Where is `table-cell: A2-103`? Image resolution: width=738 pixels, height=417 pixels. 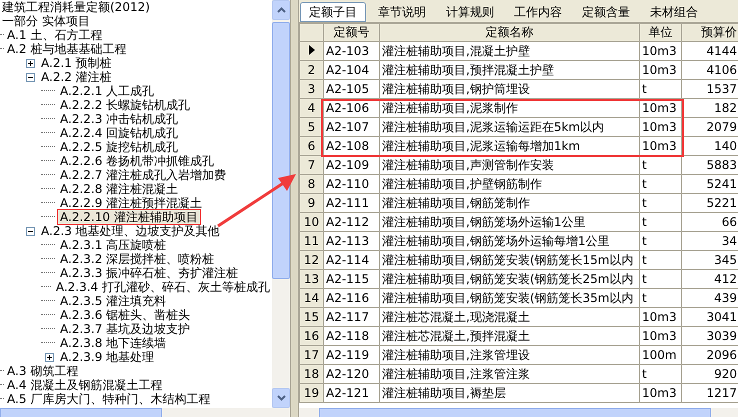
table-cell: A2-103 is located at coordinates (352, 51).